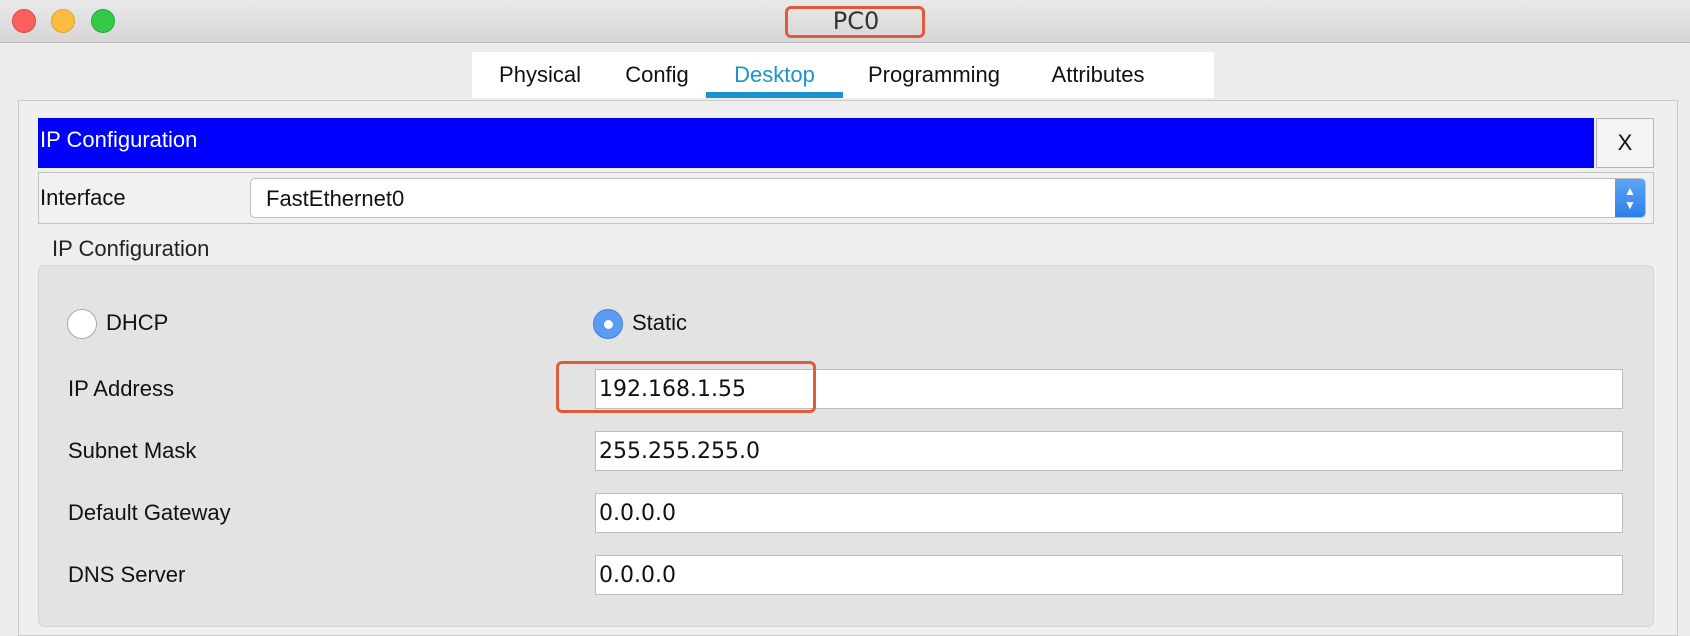  I want to click on tab-attributes: Attributes, so click(1098, 75).